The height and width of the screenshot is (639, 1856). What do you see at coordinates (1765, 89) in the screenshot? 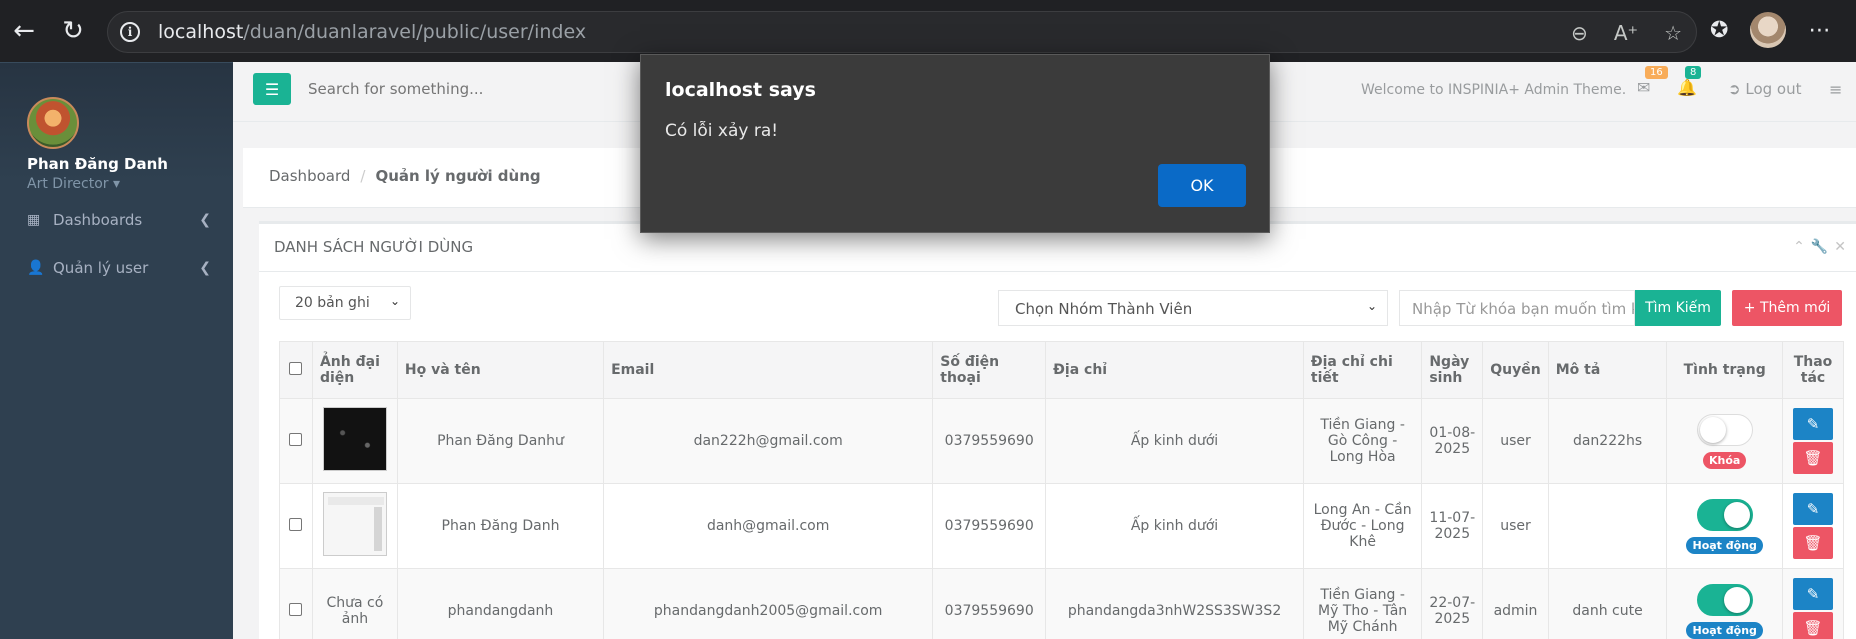
I see `logout-link: ➲ Log out` at bounding box center [1765, 89].